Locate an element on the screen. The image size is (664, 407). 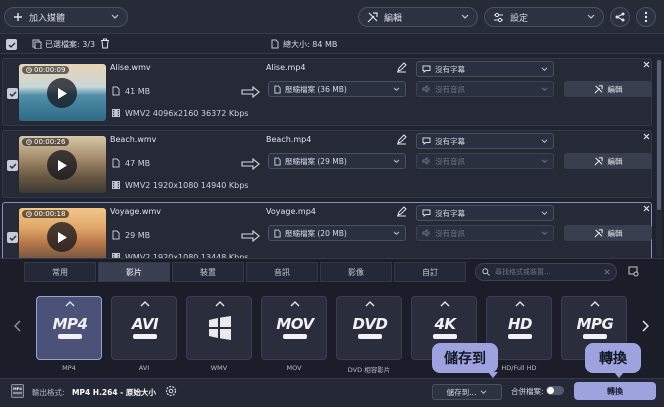
source-size: 41 MB is located at coordinates (138, 91).